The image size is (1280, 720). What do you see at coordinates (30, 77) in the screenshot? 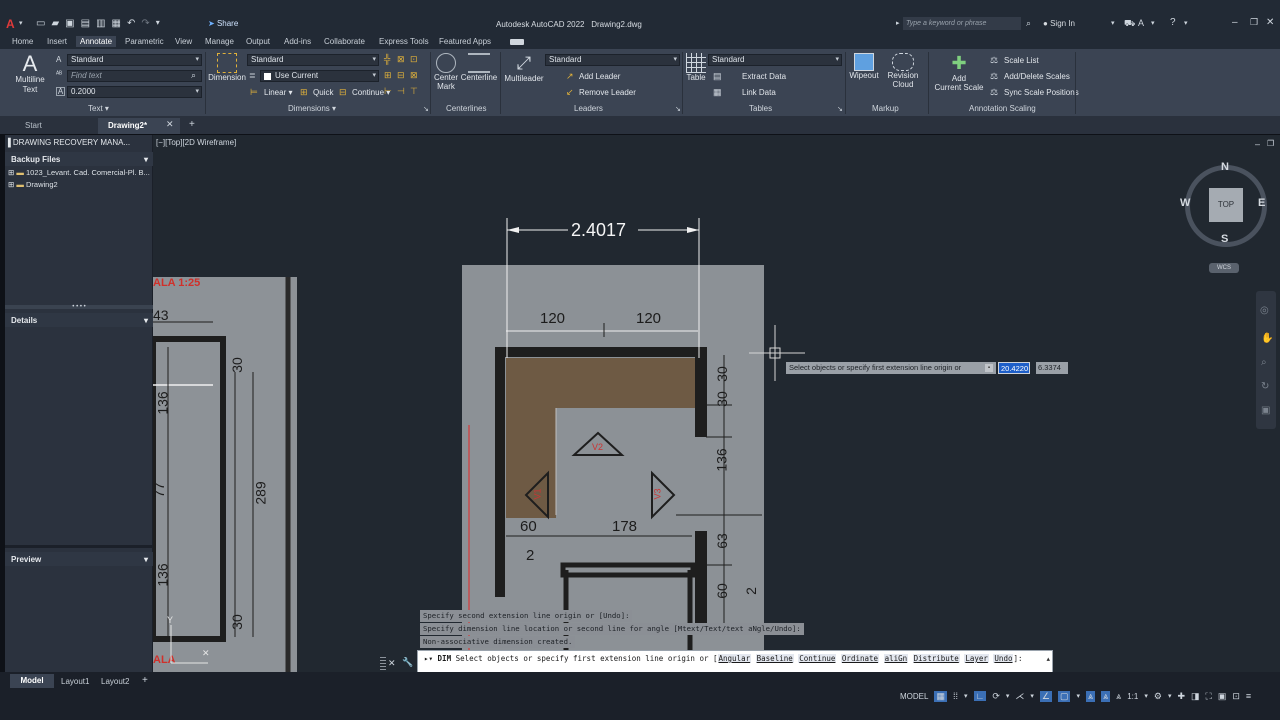
I see `multiline-text-button: A Multiline Text` at bounding box center [30, 77].